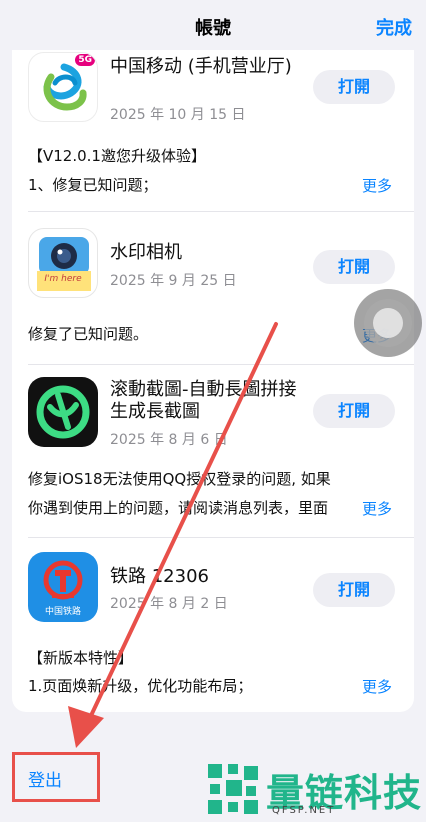 Image resolution: width=426 pixels, height=822 pixels. What do you see at coordinates (178, 115) in the screenshot?
I see `app-date: 2025 年 10 月 15 日` at bounding box center [178, 115].